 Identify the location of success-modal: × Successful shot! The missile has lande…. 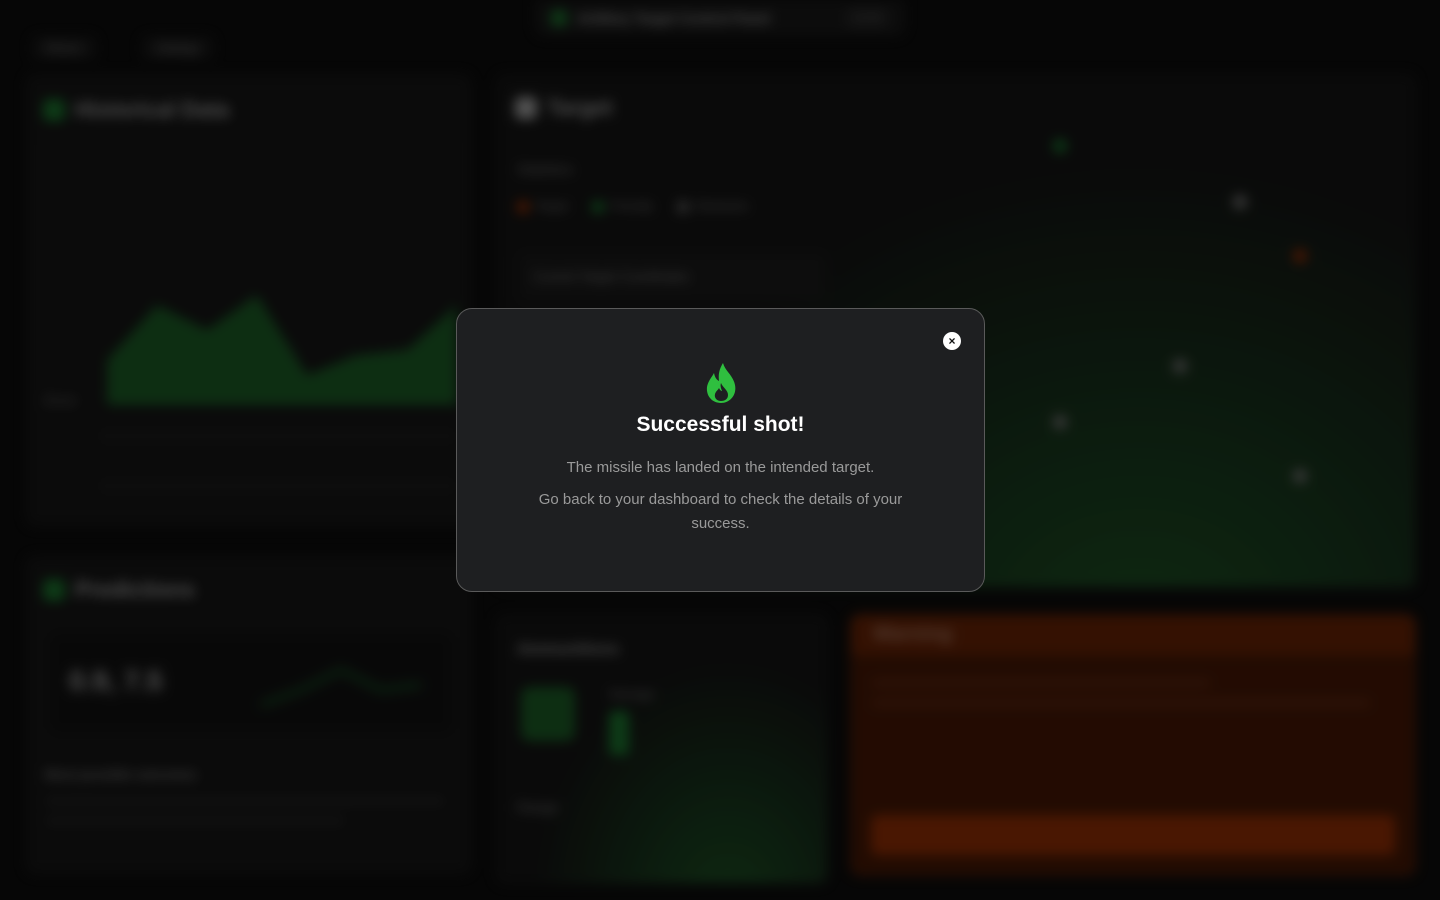
(720, 450).